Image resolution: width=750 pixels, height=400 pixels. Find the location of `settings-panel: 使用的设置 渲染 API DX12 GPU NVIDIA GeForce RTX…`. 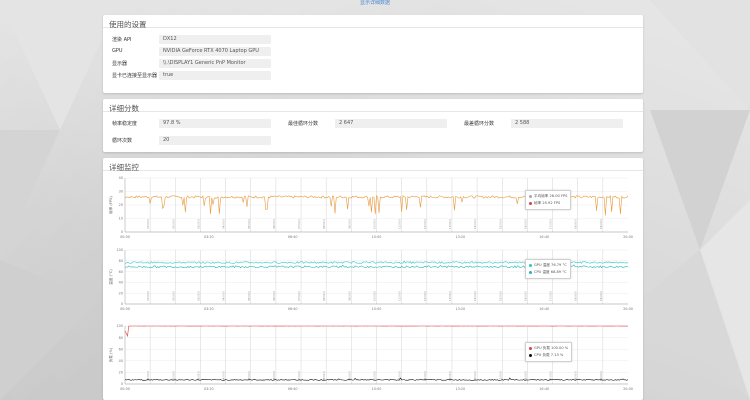

settings-panel: 使用的设置 渲染 API DX12 GPU NVIDIA GeForce RTX… is located at coordinates (373, 54).